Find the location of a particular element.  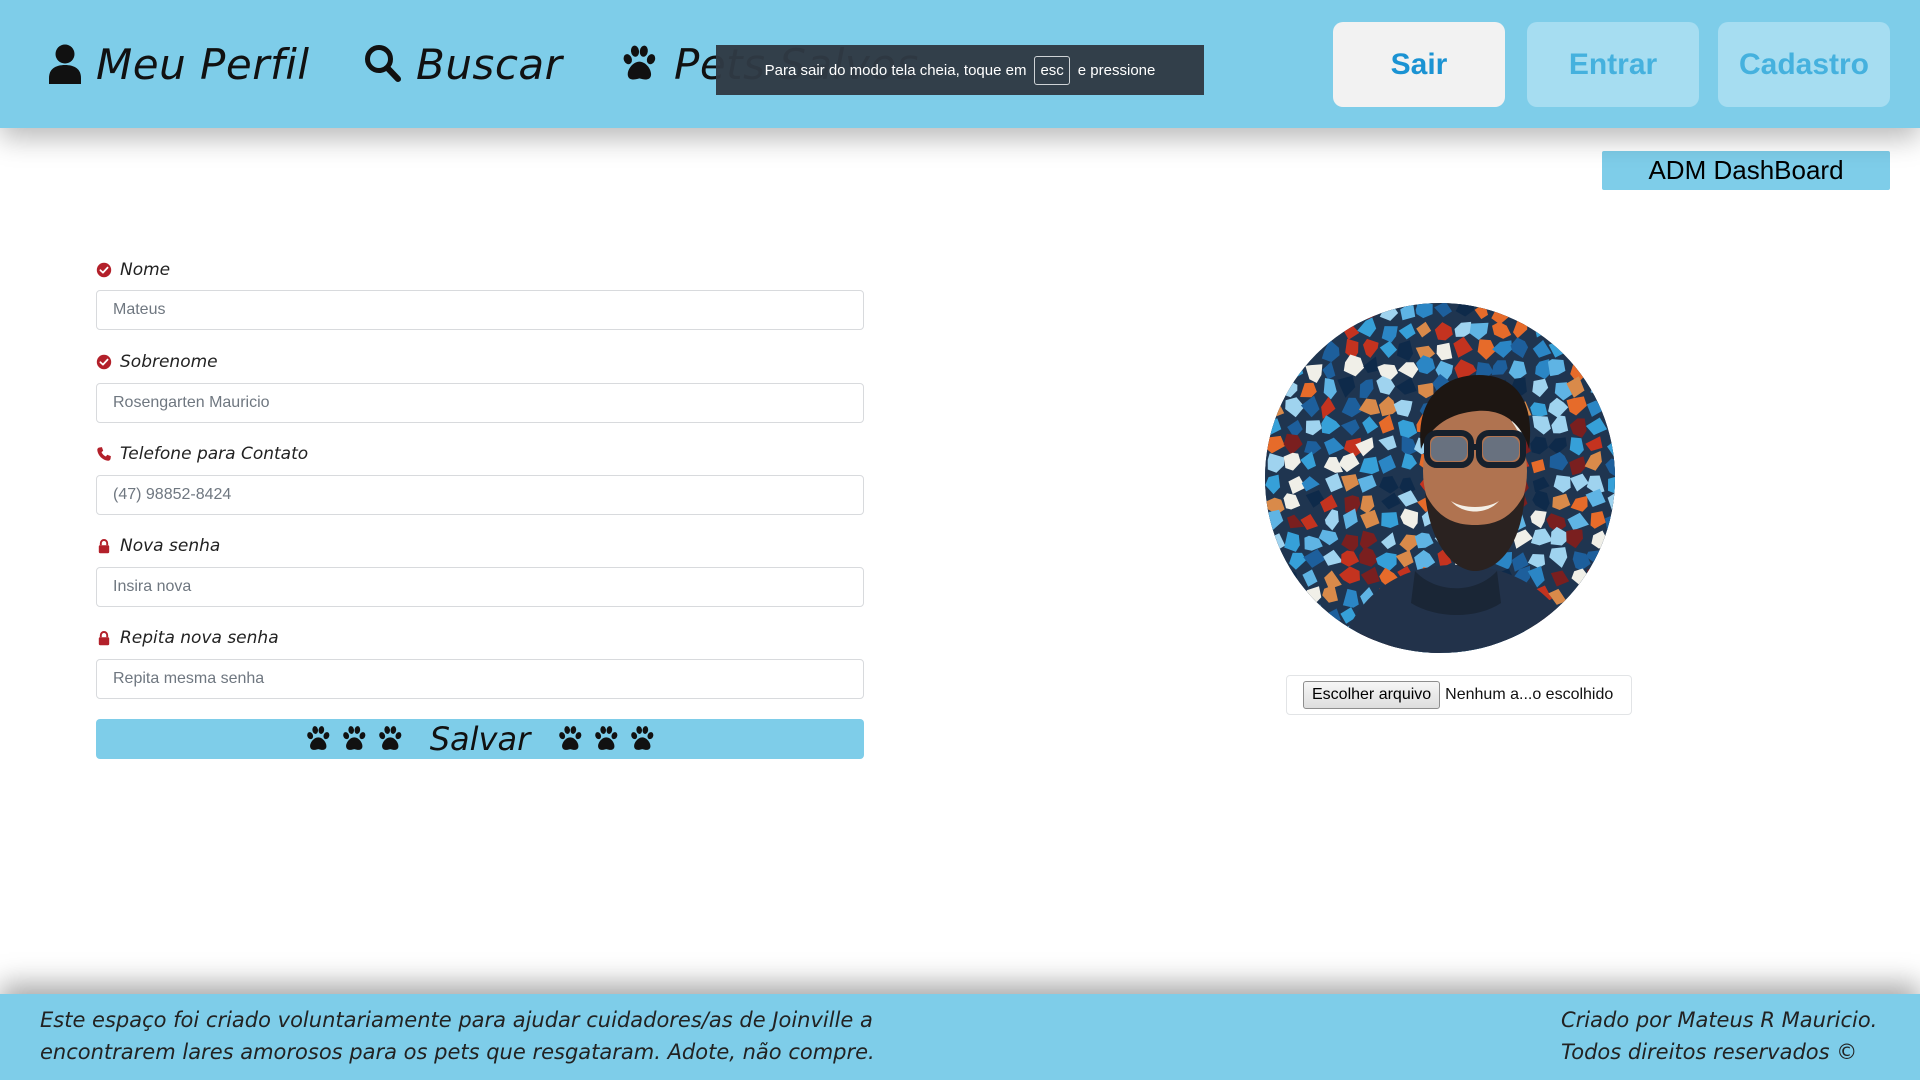

phone-label-text: Telefone para Contato is located at coordinates (214, 454).